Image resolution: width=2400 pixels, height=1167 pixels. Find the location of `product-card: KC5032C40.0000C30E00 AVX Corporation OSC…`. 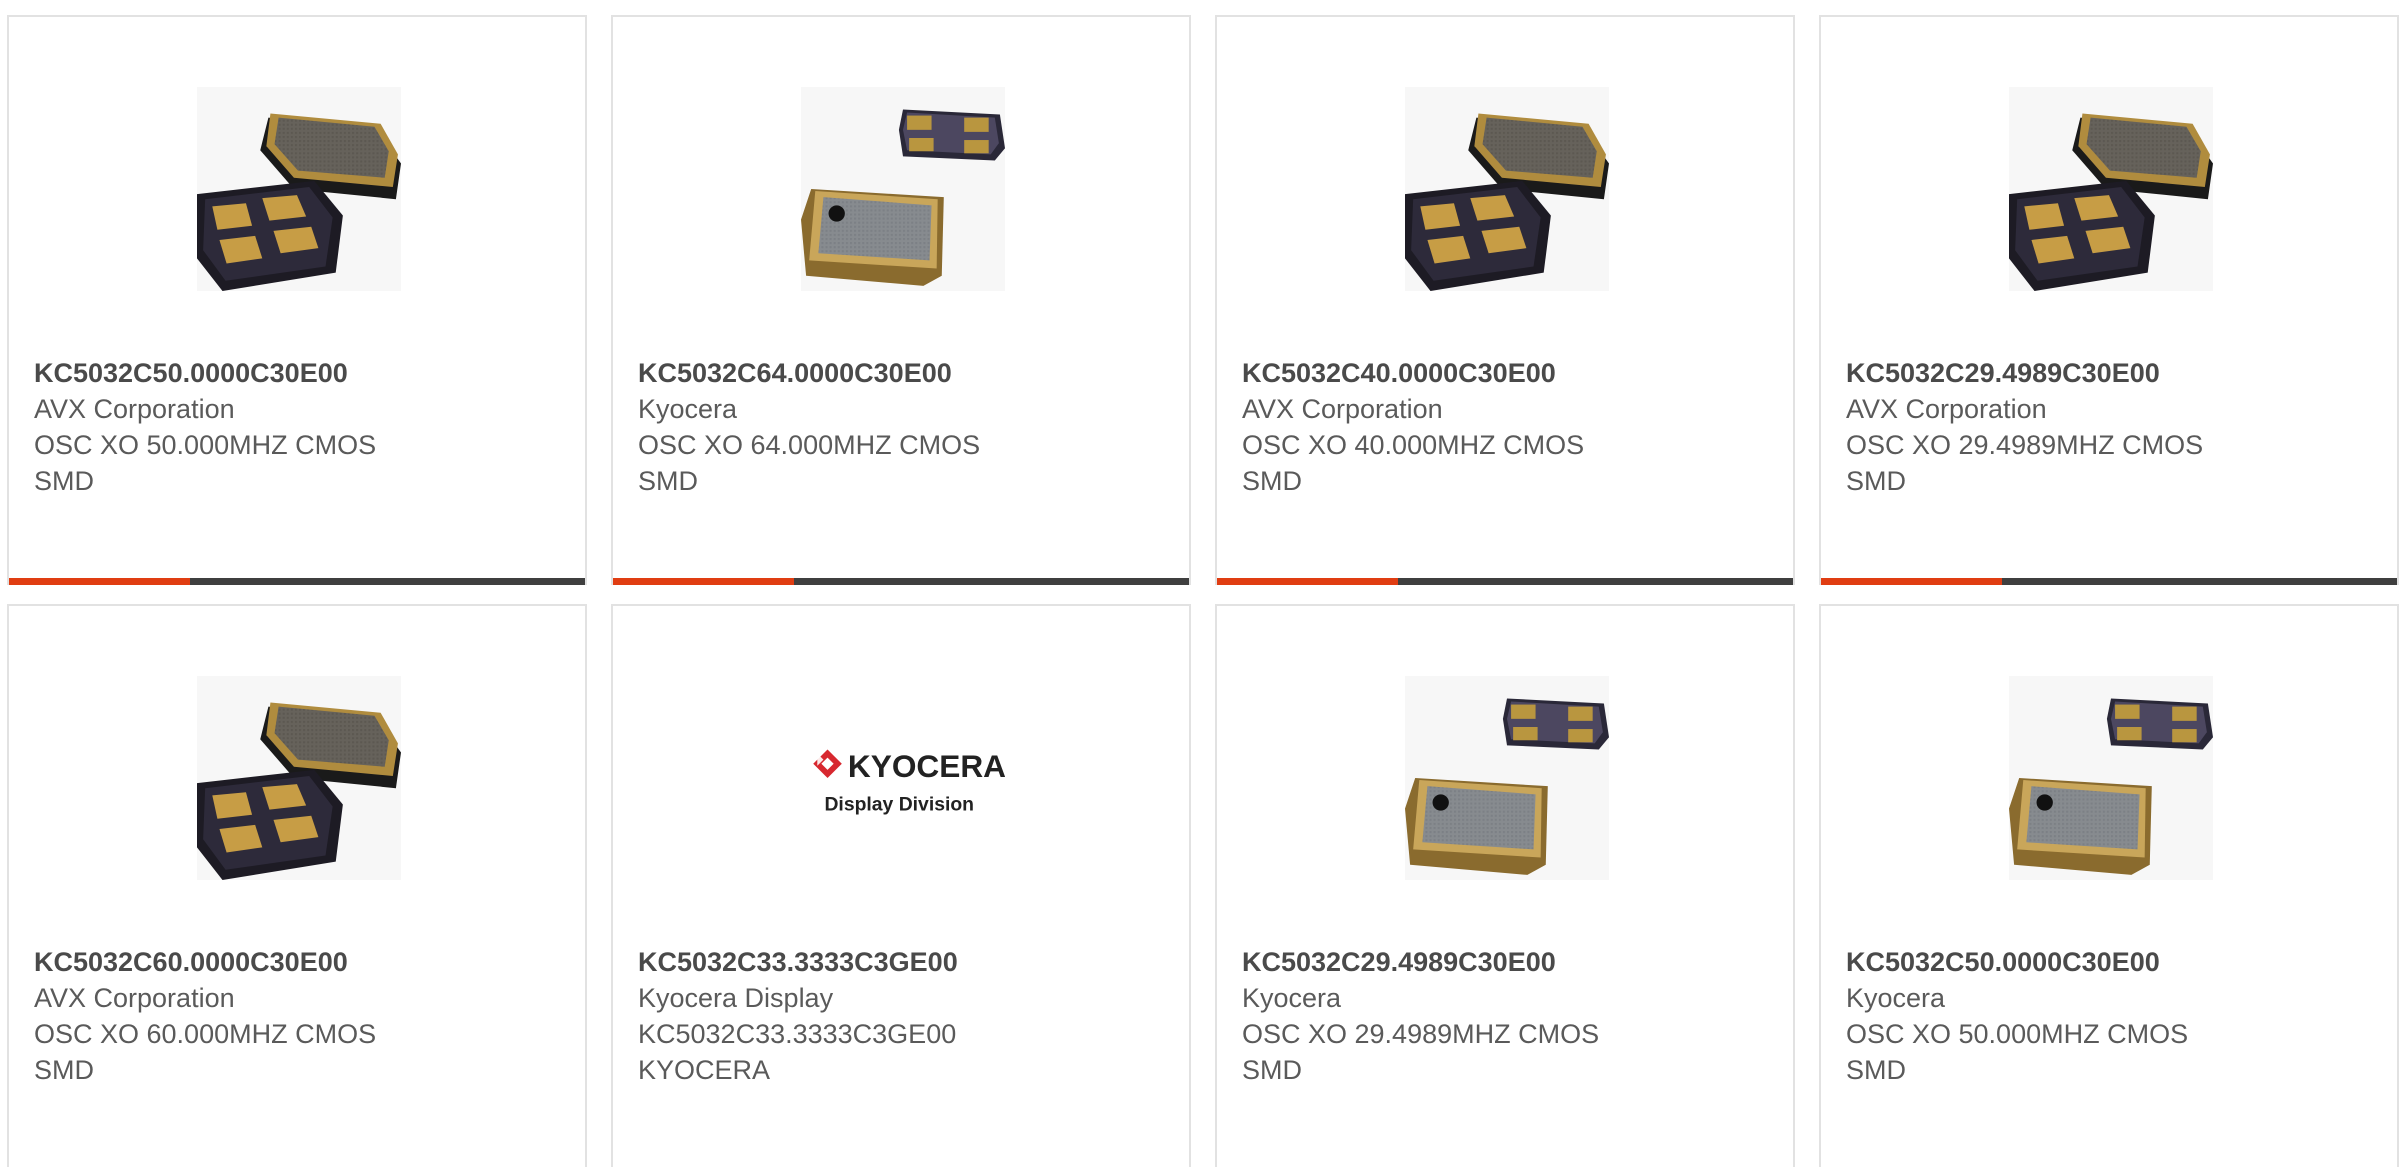

product-card: KC5032C40.0000C30E00 AVX Corporation OSC… is located at coordinates (1505, 300).